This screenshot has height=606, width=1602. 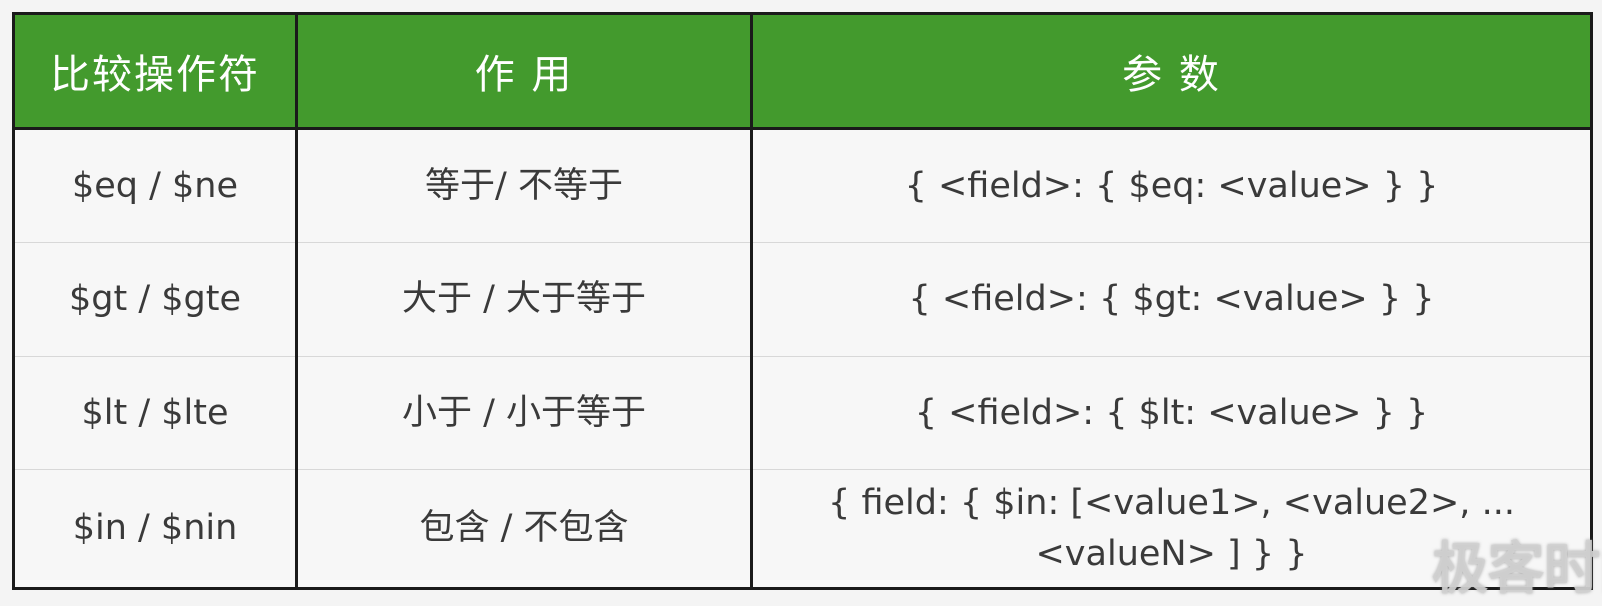 I want to click on parameter-cell: { <field>: { $gt: <value> } }, so click(x=1171, y=299).